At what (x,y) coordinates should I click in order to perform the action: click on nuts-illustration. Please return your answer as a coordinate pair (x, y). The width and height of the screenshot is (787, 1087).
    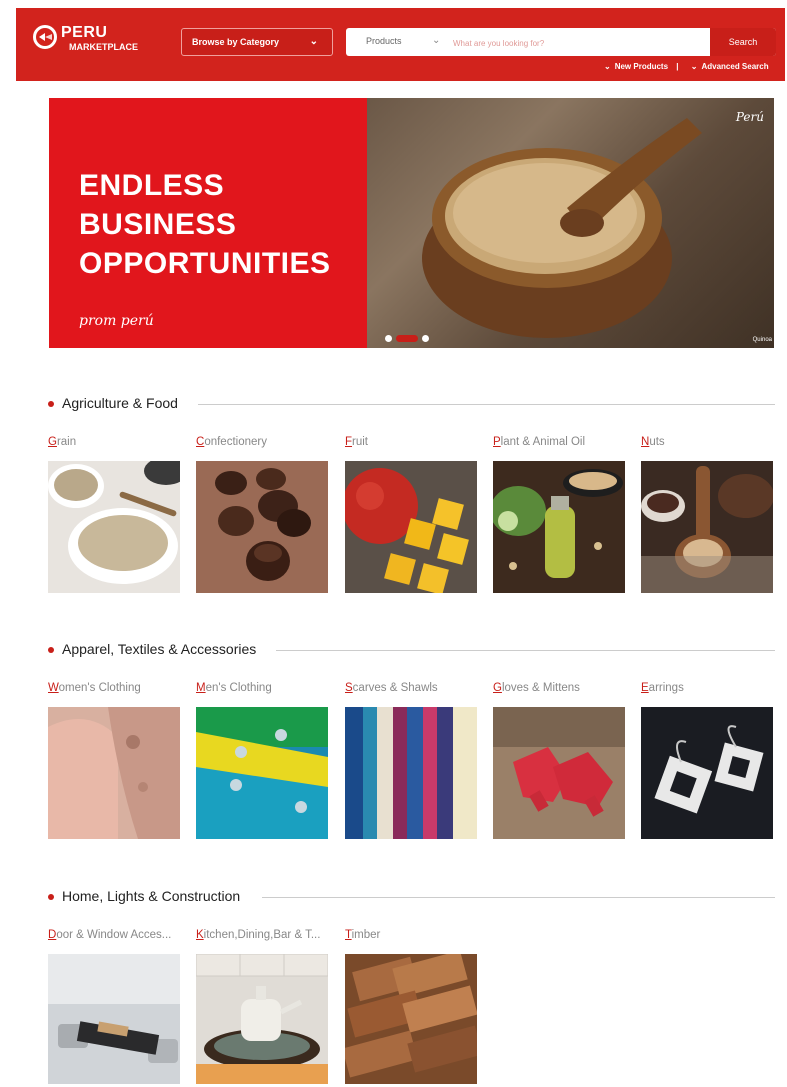
    Looking at the image, I should click on (707, 527).